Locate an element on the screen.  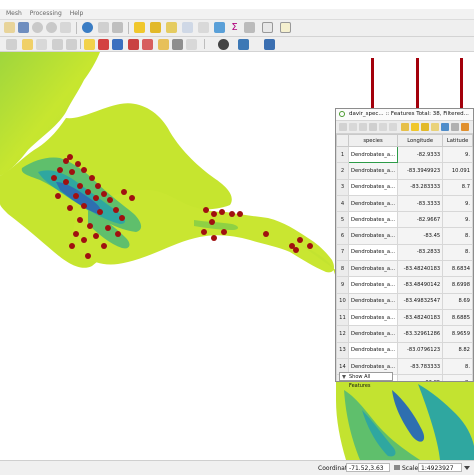
move-selection-icon is located at coordinates (455, 127).